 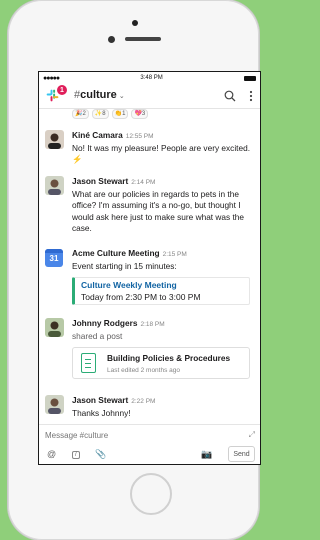 I want to click on send-button: Send, so click(x=241, y=454).